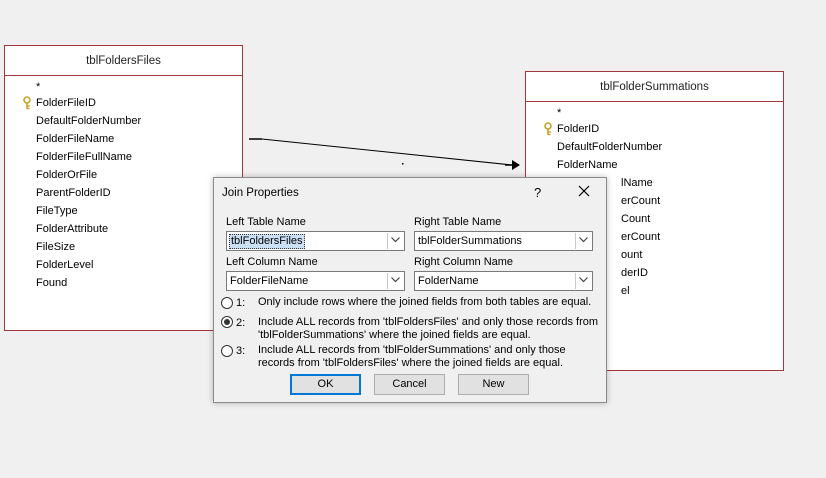 This screenshot has height=478, width=826. Describe the element at coordinates (57, 211) in the screenshot. I see `field-row: FileType` at that location.